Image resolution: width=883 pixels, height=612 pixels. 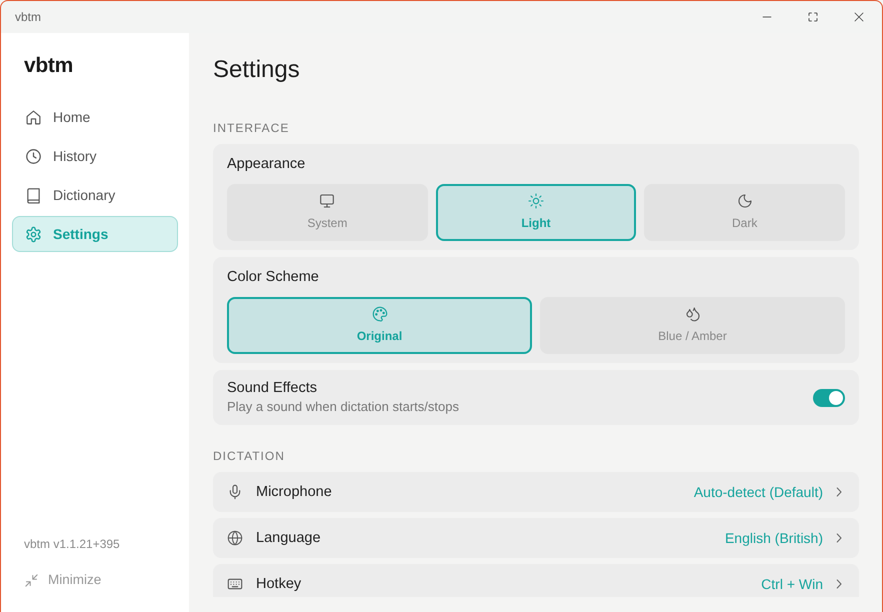 What do you see at coordinates (251, 128) in the screenshot?
I see `section-heading: INTERFACE` at bounding box center [251, 128].